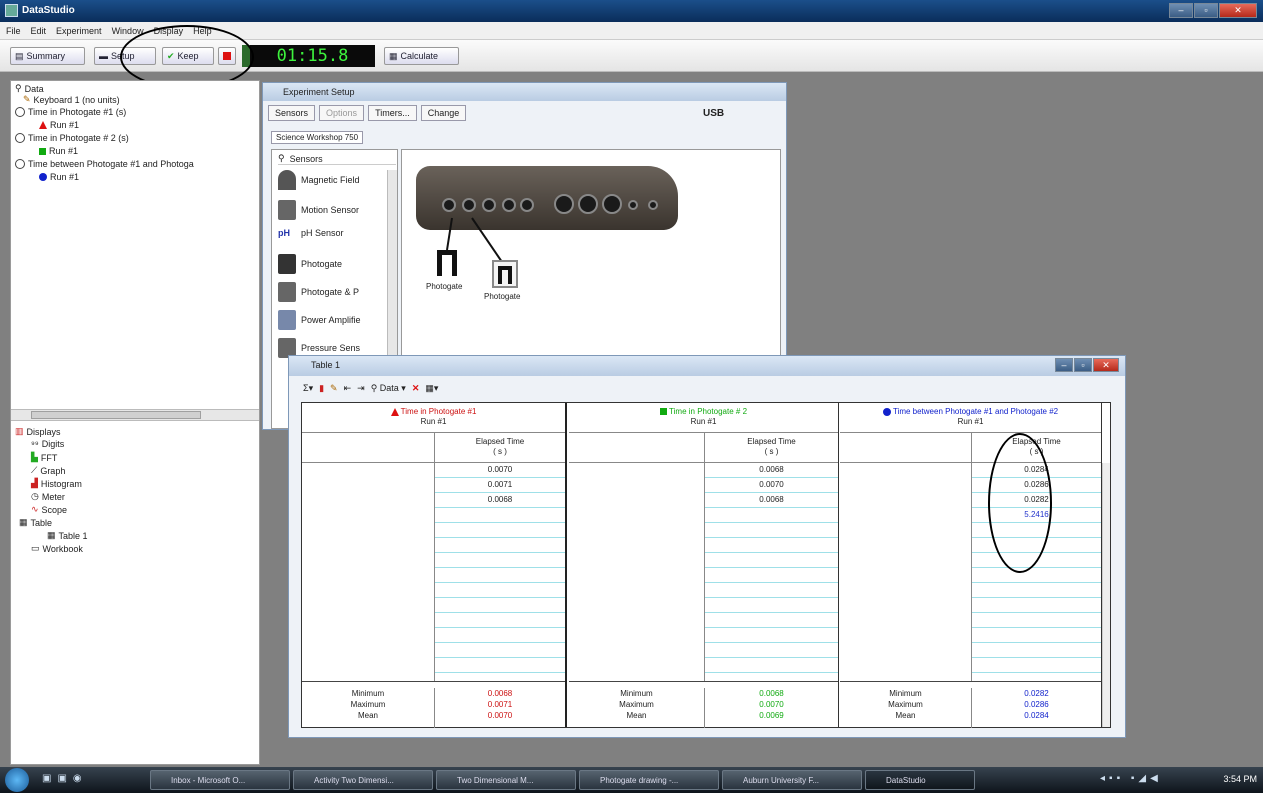 The width and height of the screenshot is (1263, 793). Describe the element at coordinates (35, 522) in the screenshot. I see `display-item-table: ▦ Table` at that location.